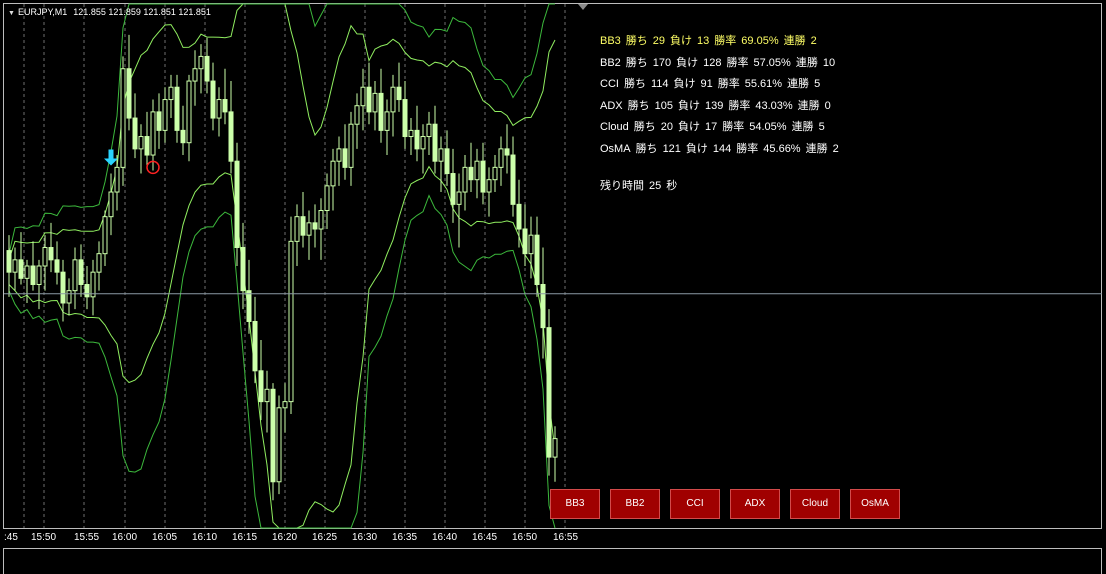 This screenshot has height=574, width=1106. Describe the element at coordinates (829, 62) in the screenshot. I see `stat-streak: 10` at that location.